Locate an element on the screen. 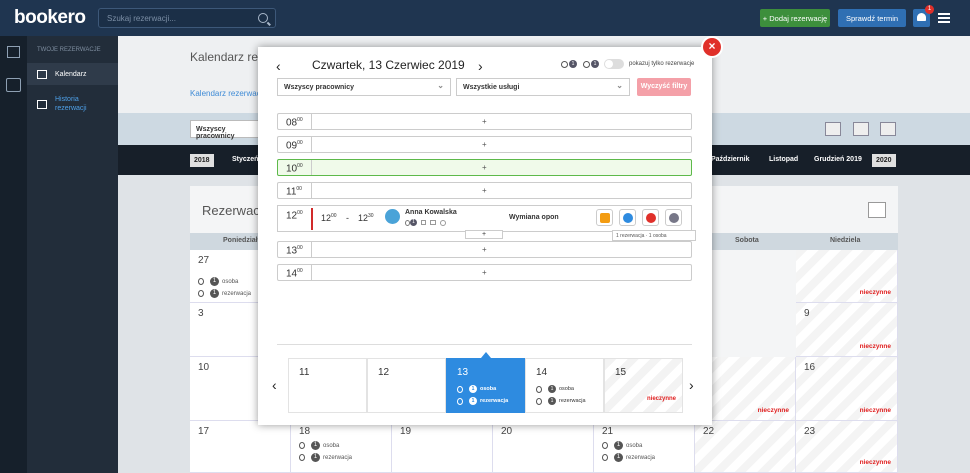 The width and height of the screenshot is (970, 473). calendar-day: 8nieczynne is located at coordinates (847, 276).